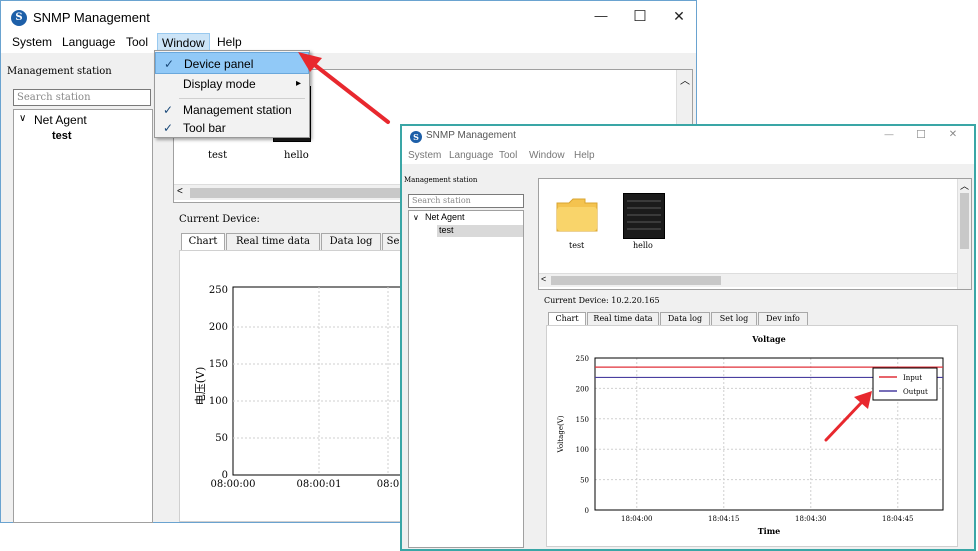 The width and height of the screenshot is (978, 551). What do you see at coordinates (723, 519) in the screenshot?
I see `x-tick-label: 18:04:15` at bounding box center [723, 519].